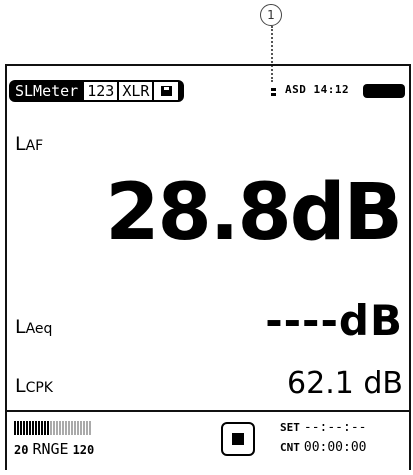 Image resolution: width=413 pixels, height=475 pixels. I want to click on lcpk-label: LCPK, so click(34, 386).